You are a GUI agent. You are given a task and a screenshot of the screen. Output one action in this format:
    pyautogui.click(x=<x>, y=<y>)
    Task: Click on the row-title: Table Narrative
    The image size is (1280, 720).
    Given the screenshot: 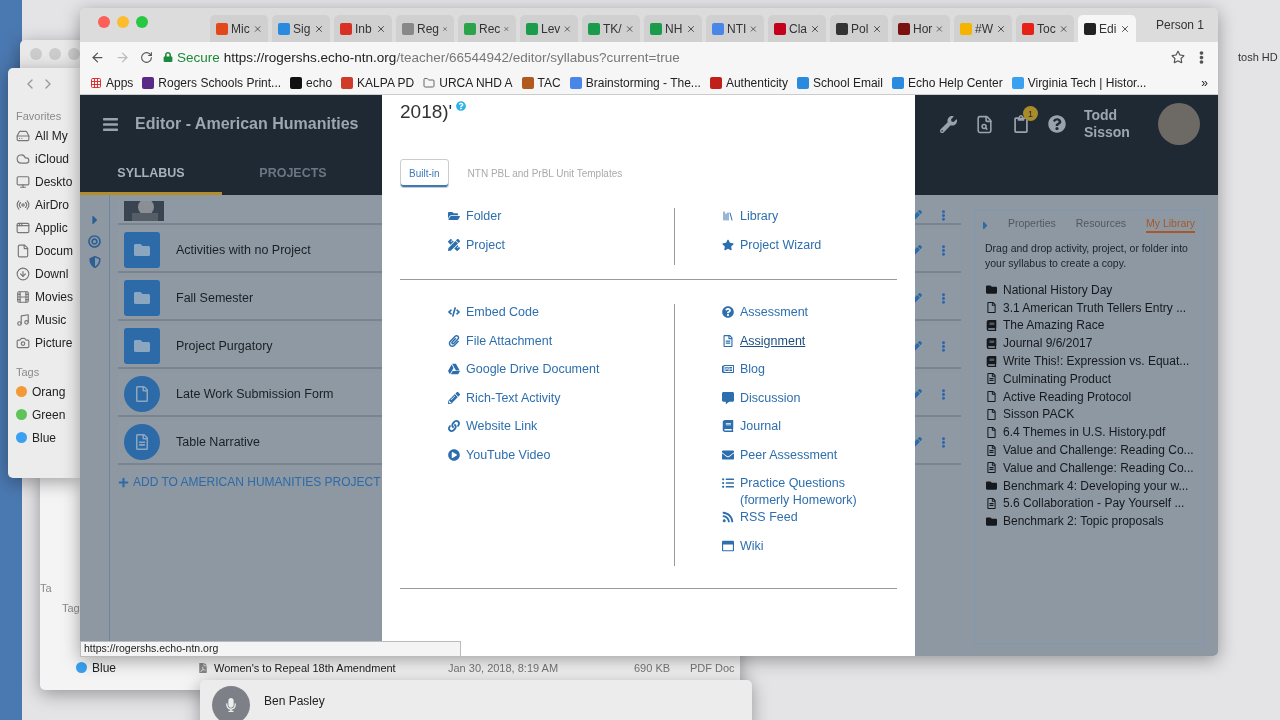 What is the action you would take?
    pyautogui.click(x=218, y=442)
    